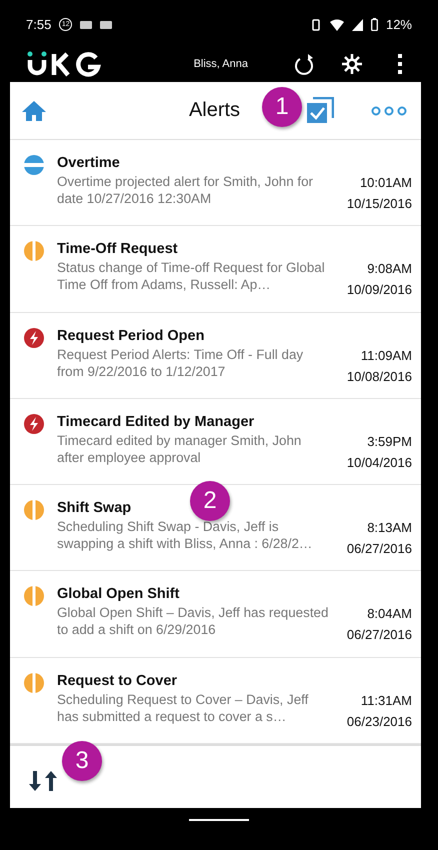  What do you see at coordinates (88, 163) in the screenshot?
I see `alert-title: Overtime` at bounding box center [88, 163].